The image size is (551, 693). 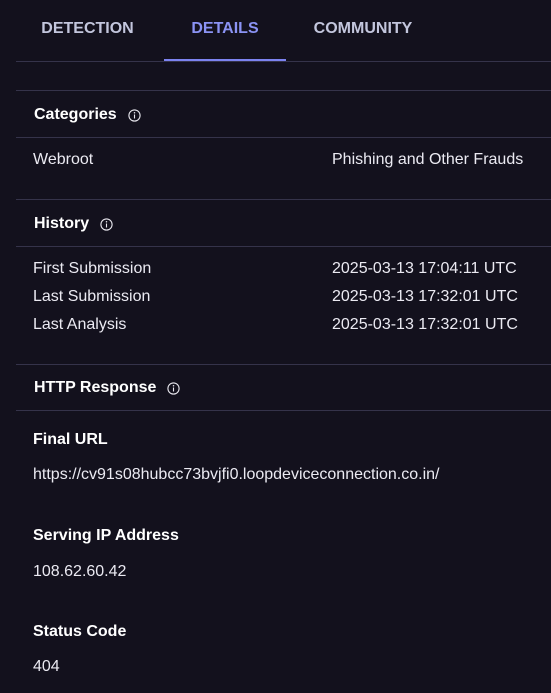 What do you see at coordinates (106, 535) in the screenshot?
I see `serving-ip-label: Serving IP Address` at bounding box center [106, 535].